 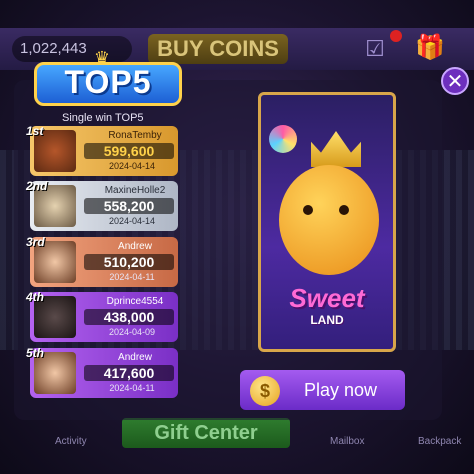 I want to click on player-name: Dprince4554, so click(x=135, y=301).